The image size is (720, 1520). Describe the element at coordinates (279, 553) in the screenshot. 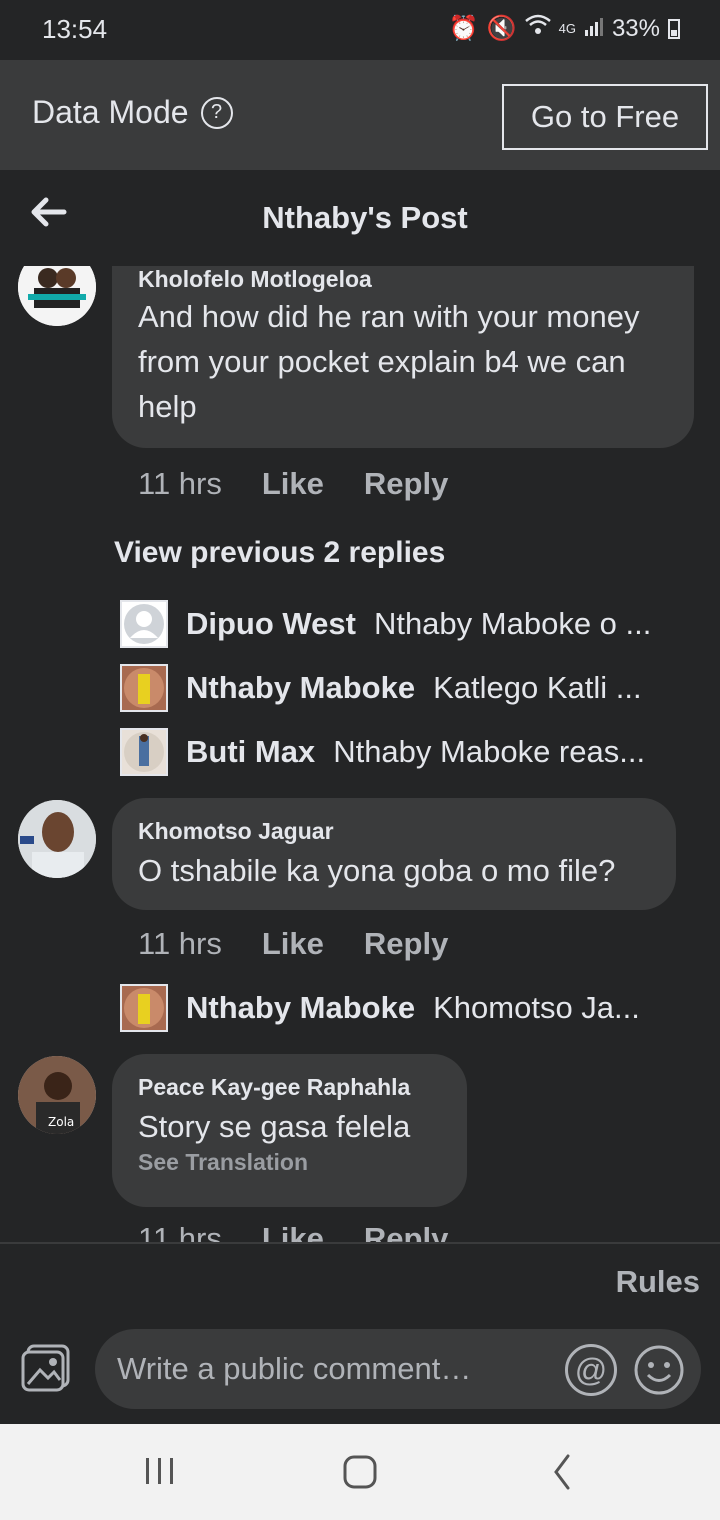

I see `view-previous-replies: View previous 2 replies` at that location.